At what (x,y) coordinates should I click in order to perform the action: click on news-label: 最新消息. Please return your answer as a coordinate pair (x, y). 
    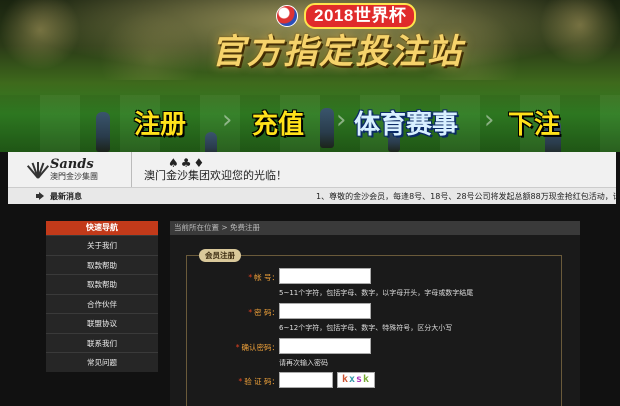
    Looking at the image, I should click on (66, 196).